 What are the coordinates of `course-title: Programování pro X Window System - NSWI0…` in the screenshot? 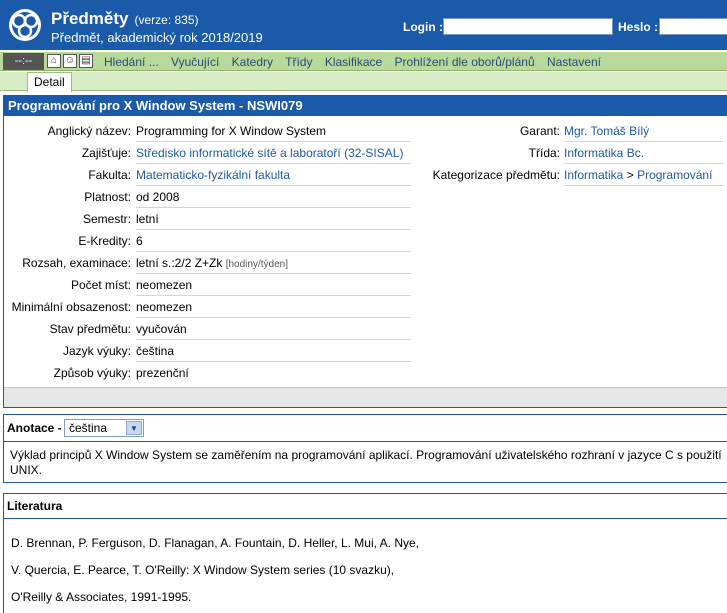 It's located at (365, 106).